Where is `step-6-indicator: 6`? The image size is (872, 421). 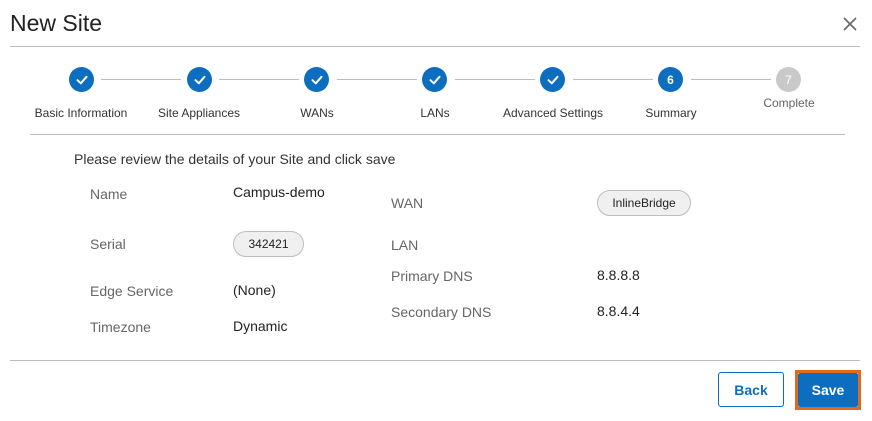
step-6-indicator: 6 is located at coordinates (670, 79).